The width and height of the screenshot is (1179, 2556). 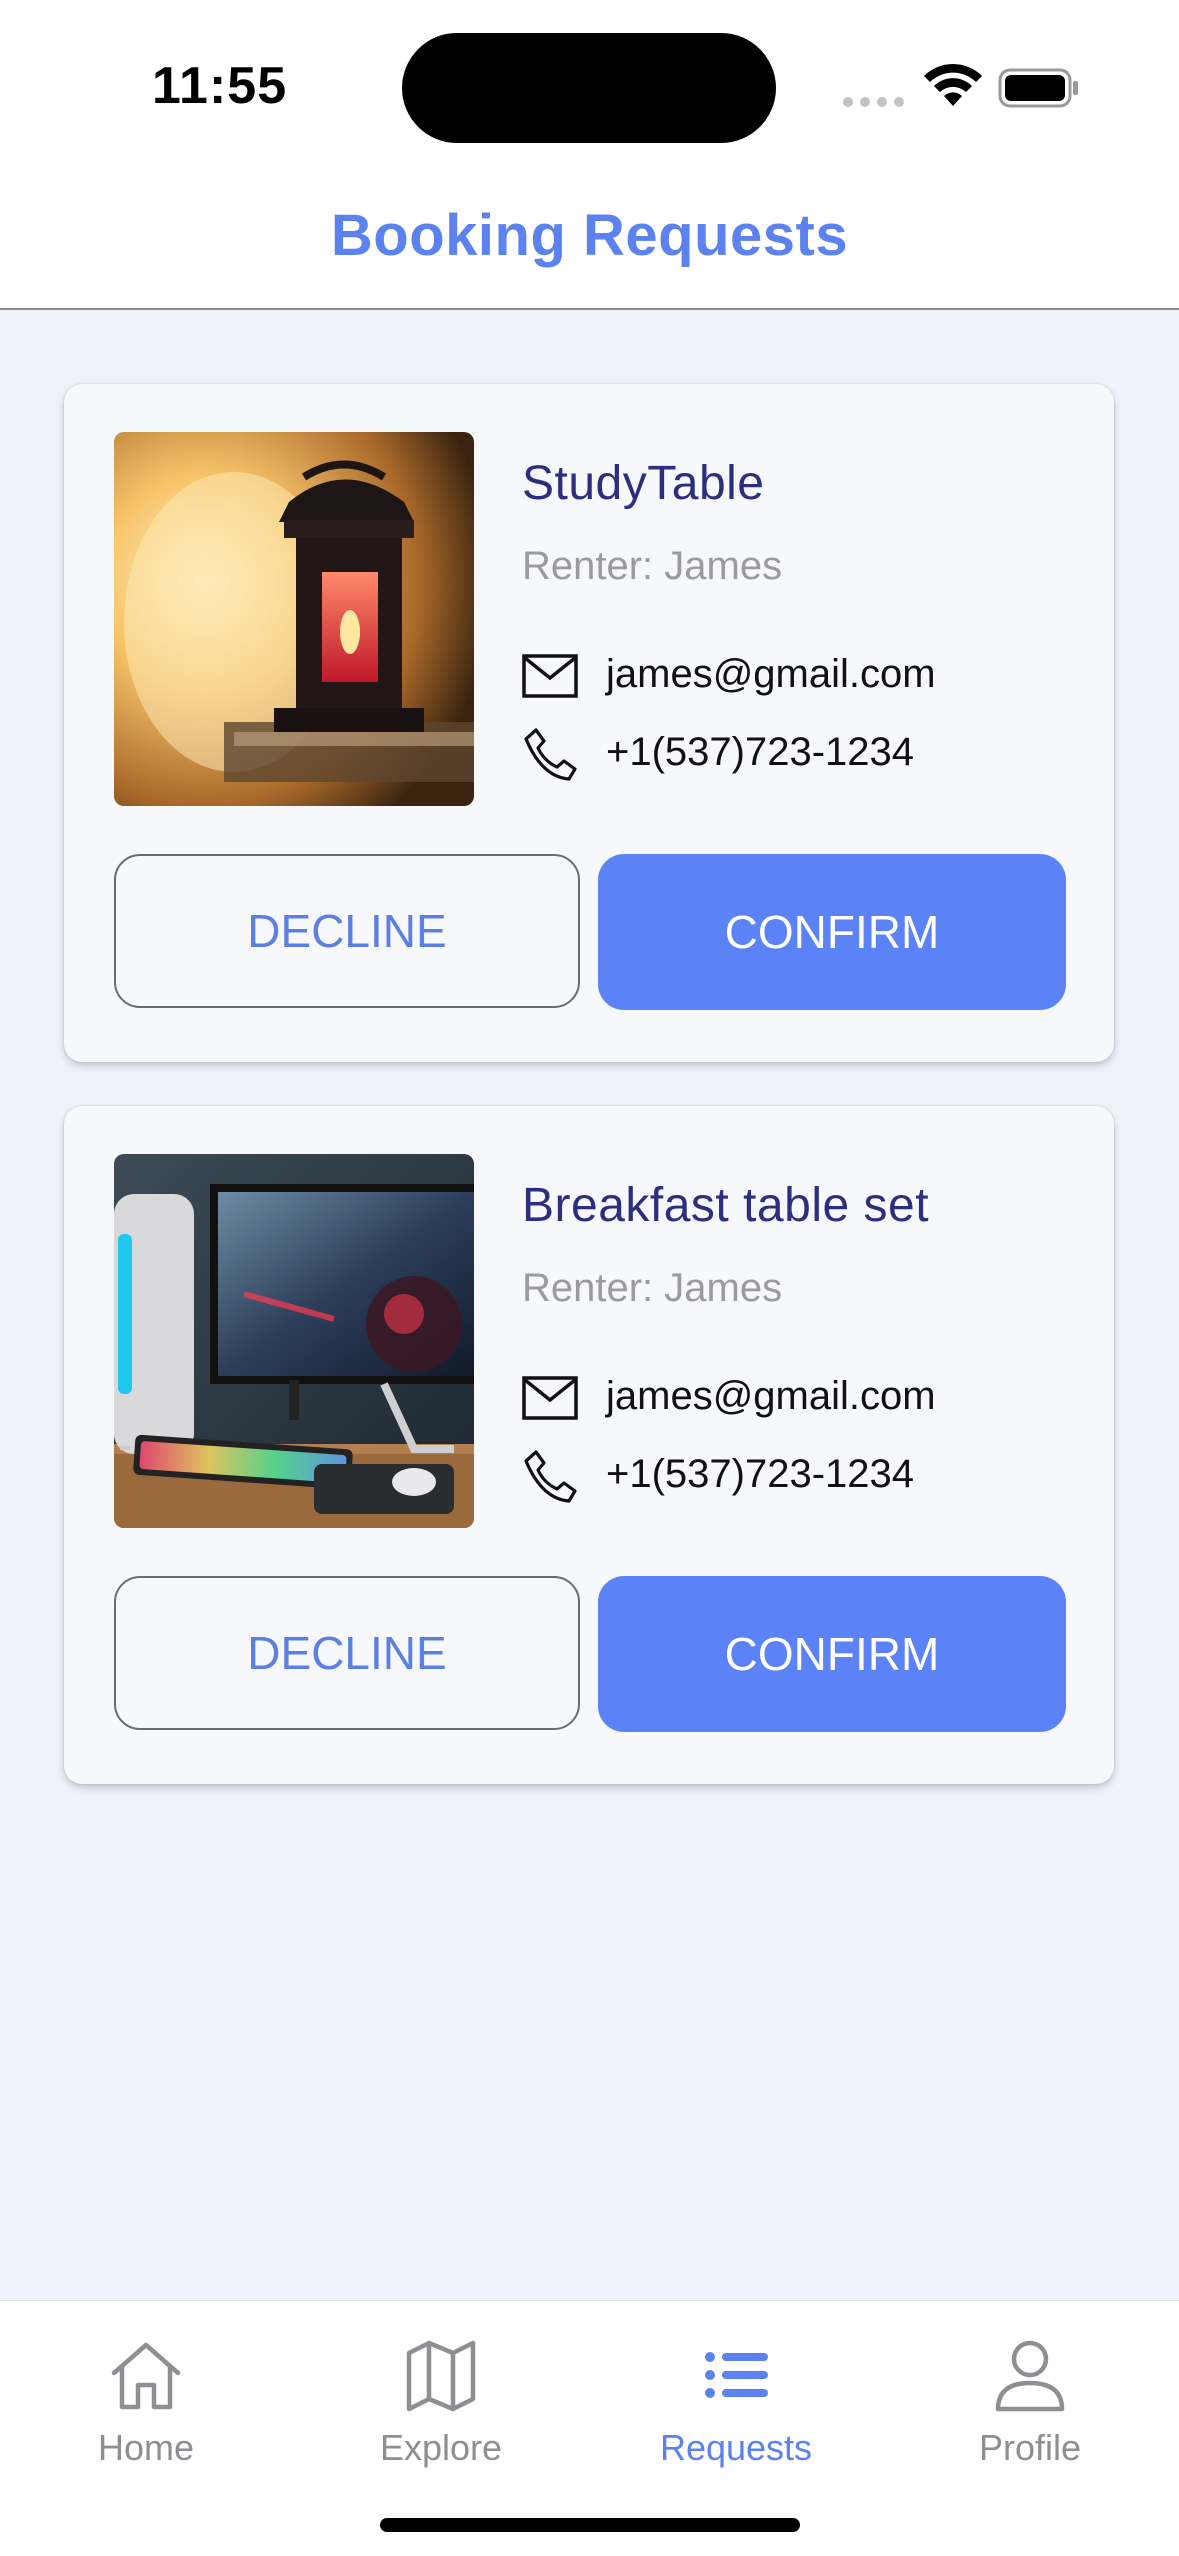 I want to click on tab-profile-label: Profile, so click(x=1030, y=2447).